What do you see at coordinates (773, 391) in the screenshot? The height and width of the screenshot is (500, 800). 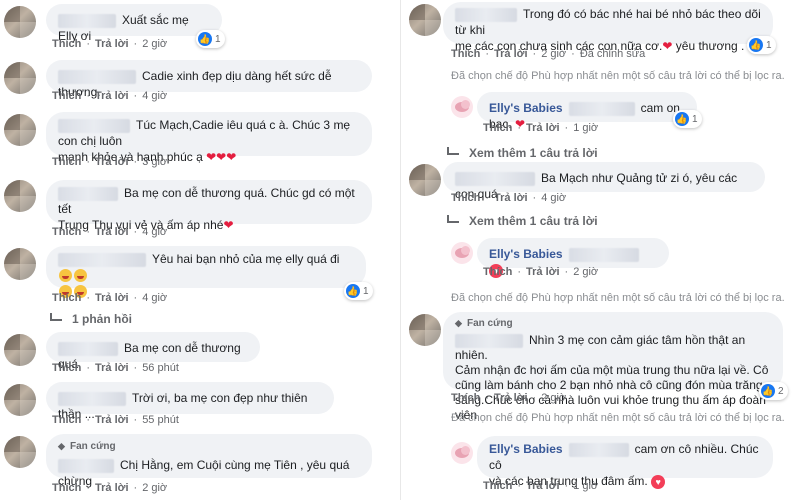 I see `reaction-summary: 👍 2` at bounding box center [773, 391].